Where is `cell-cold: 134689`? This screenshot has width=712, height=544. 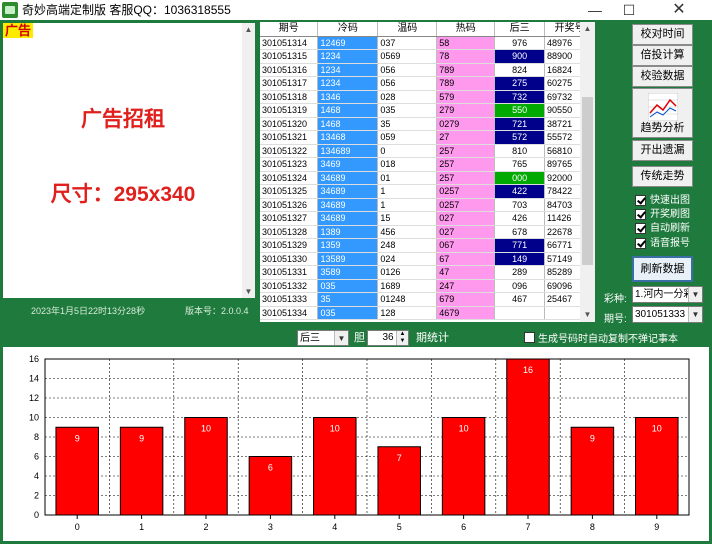
cell-cold: 134689 is located at coordinates (348, 151).